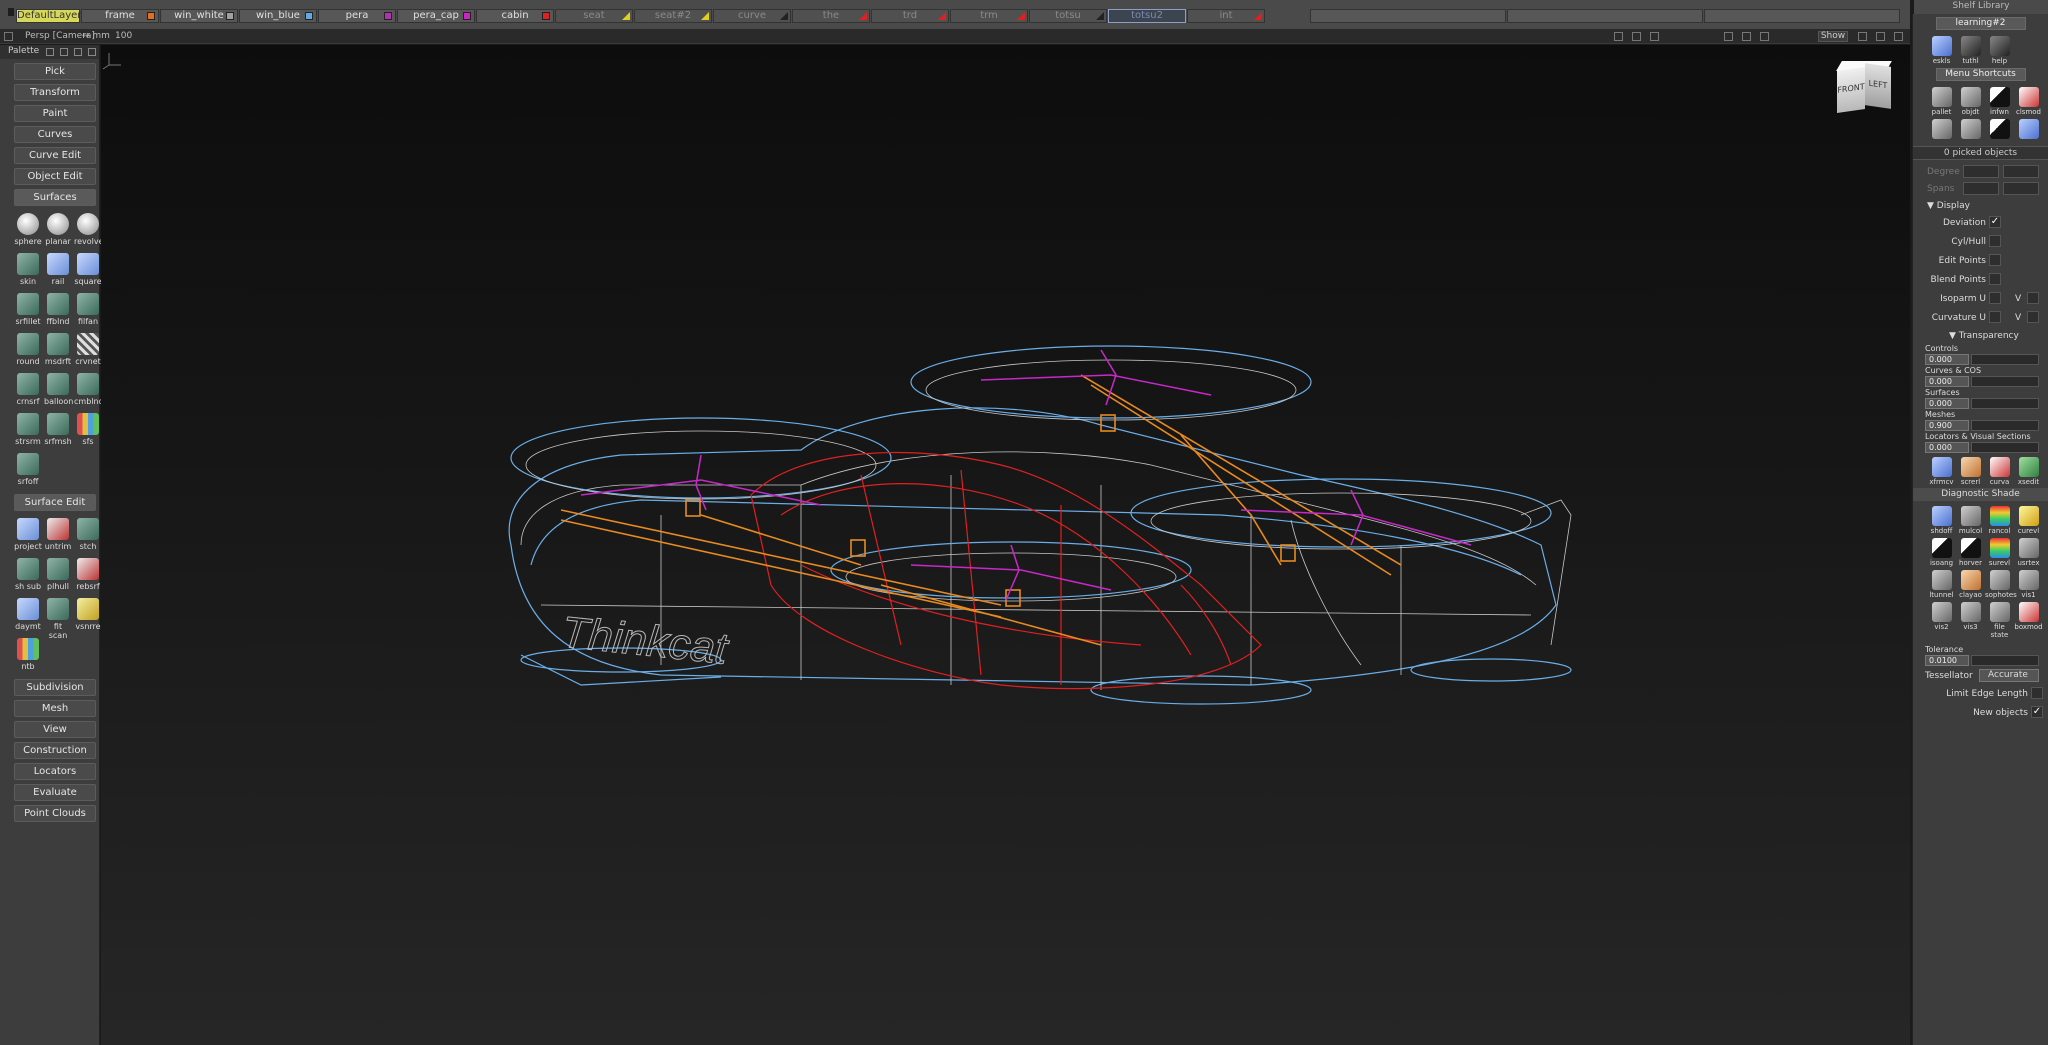  Describe the element at coordinates (1947, 359) in the screenshot. I see `transparency-controls-field: 0.000` at that location.